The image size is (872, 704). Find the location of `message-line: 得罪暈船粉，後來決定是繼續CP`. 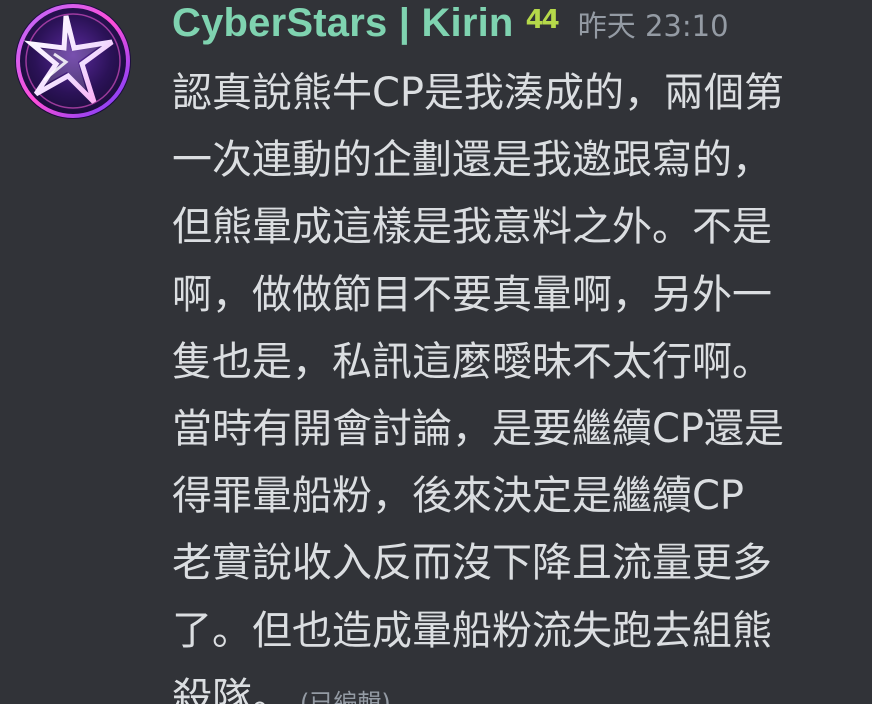

message-line: 得罪暈船粉，後來決定是繼續CP is located at coordinates (458, 496).